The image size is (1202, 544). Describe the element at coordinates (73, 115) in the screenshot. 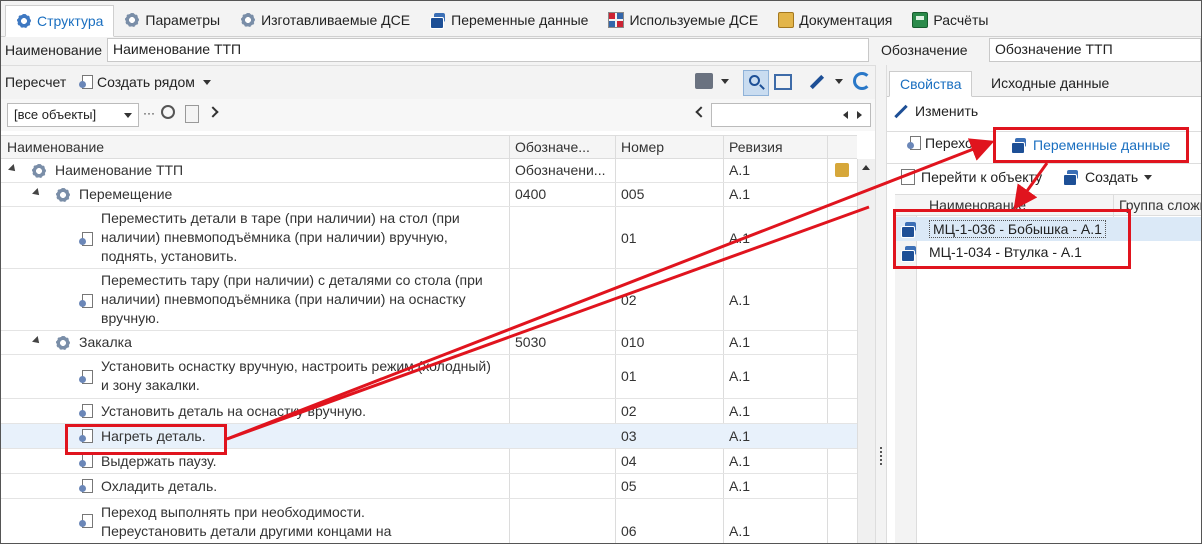

I see `object-filter-select: [все объекты]` at that location.